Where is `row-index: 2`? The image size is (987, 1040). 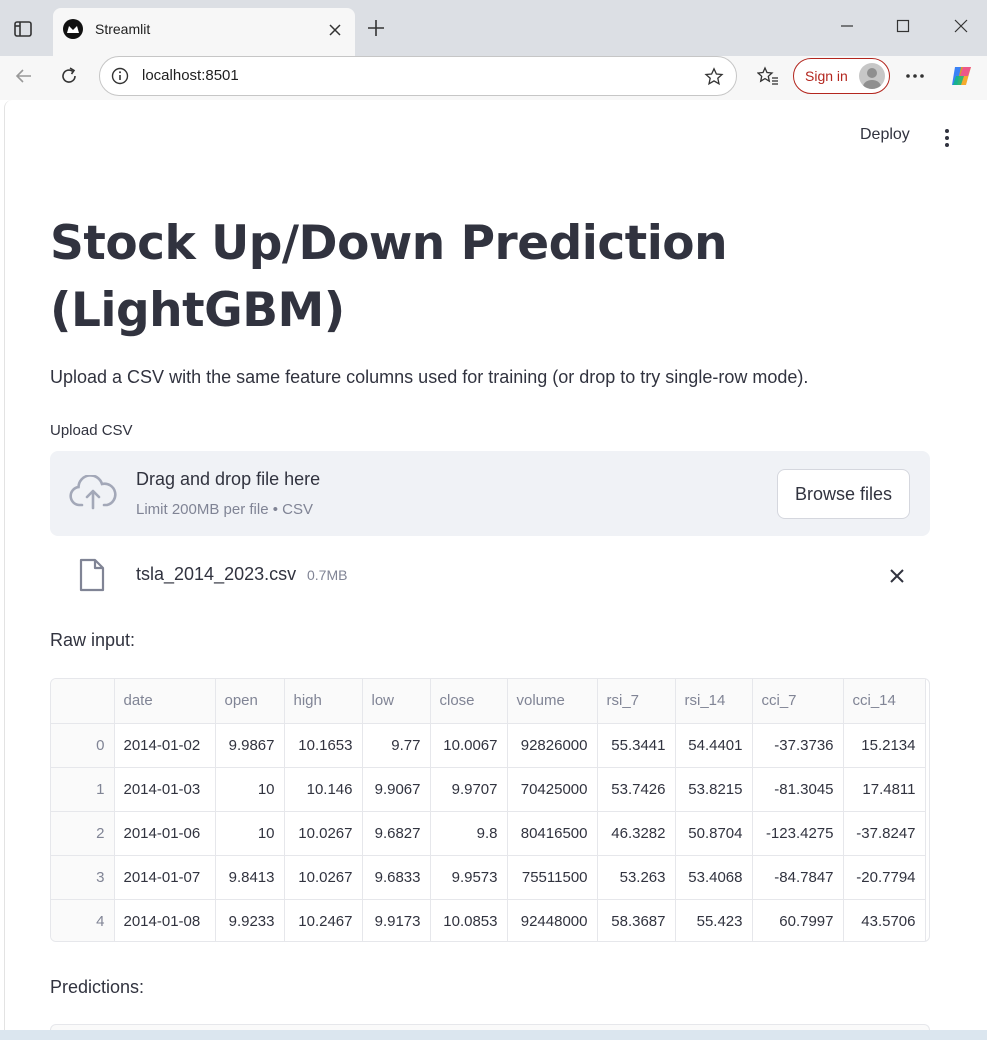 row-index: 2 is located at coordinates (83, 833).